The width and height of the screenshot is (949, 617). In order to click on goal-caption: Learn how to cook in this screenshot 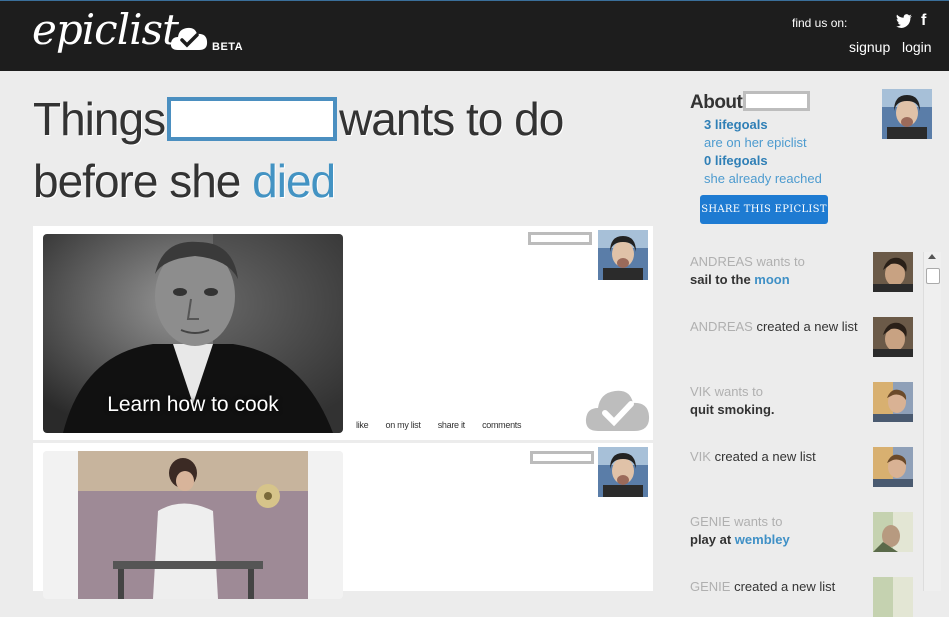, I will do `click(193, 404)`.